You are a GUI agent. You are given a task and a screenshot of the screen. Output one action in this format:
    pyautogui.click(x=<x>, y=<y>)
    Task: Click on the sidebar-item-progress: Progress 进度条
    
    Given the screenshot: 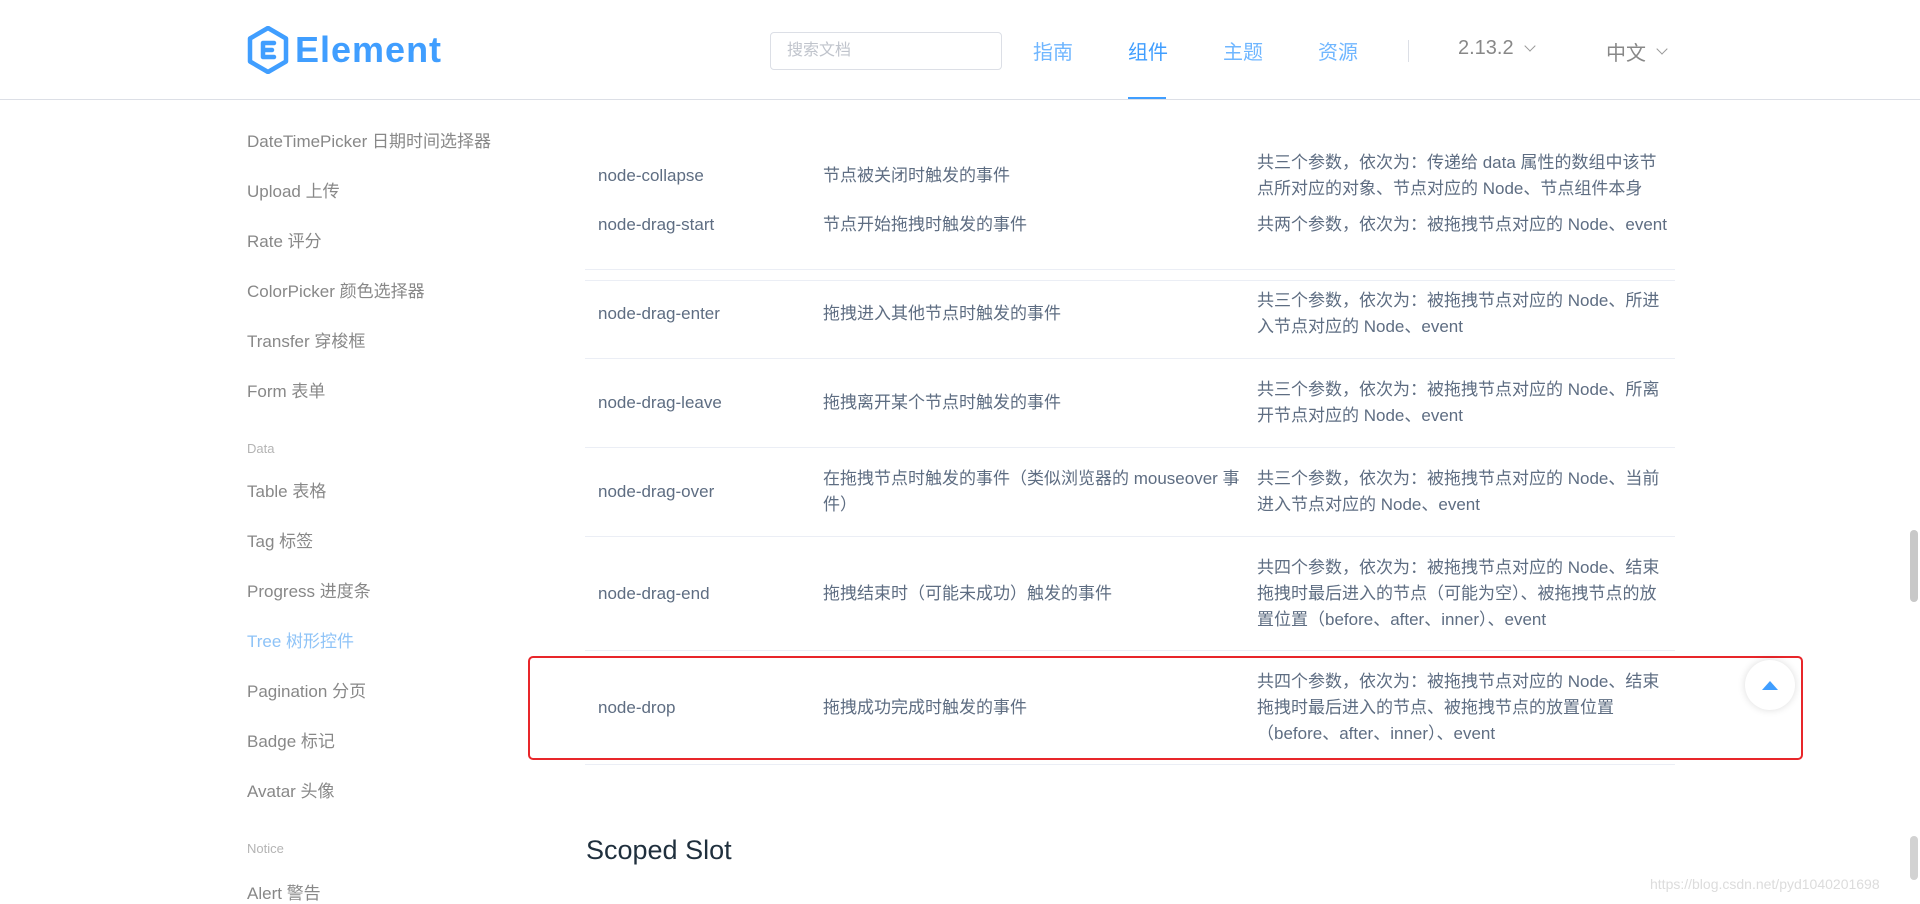 What is the action you would take?
    pyautogui.click(x=309, y=589)
    